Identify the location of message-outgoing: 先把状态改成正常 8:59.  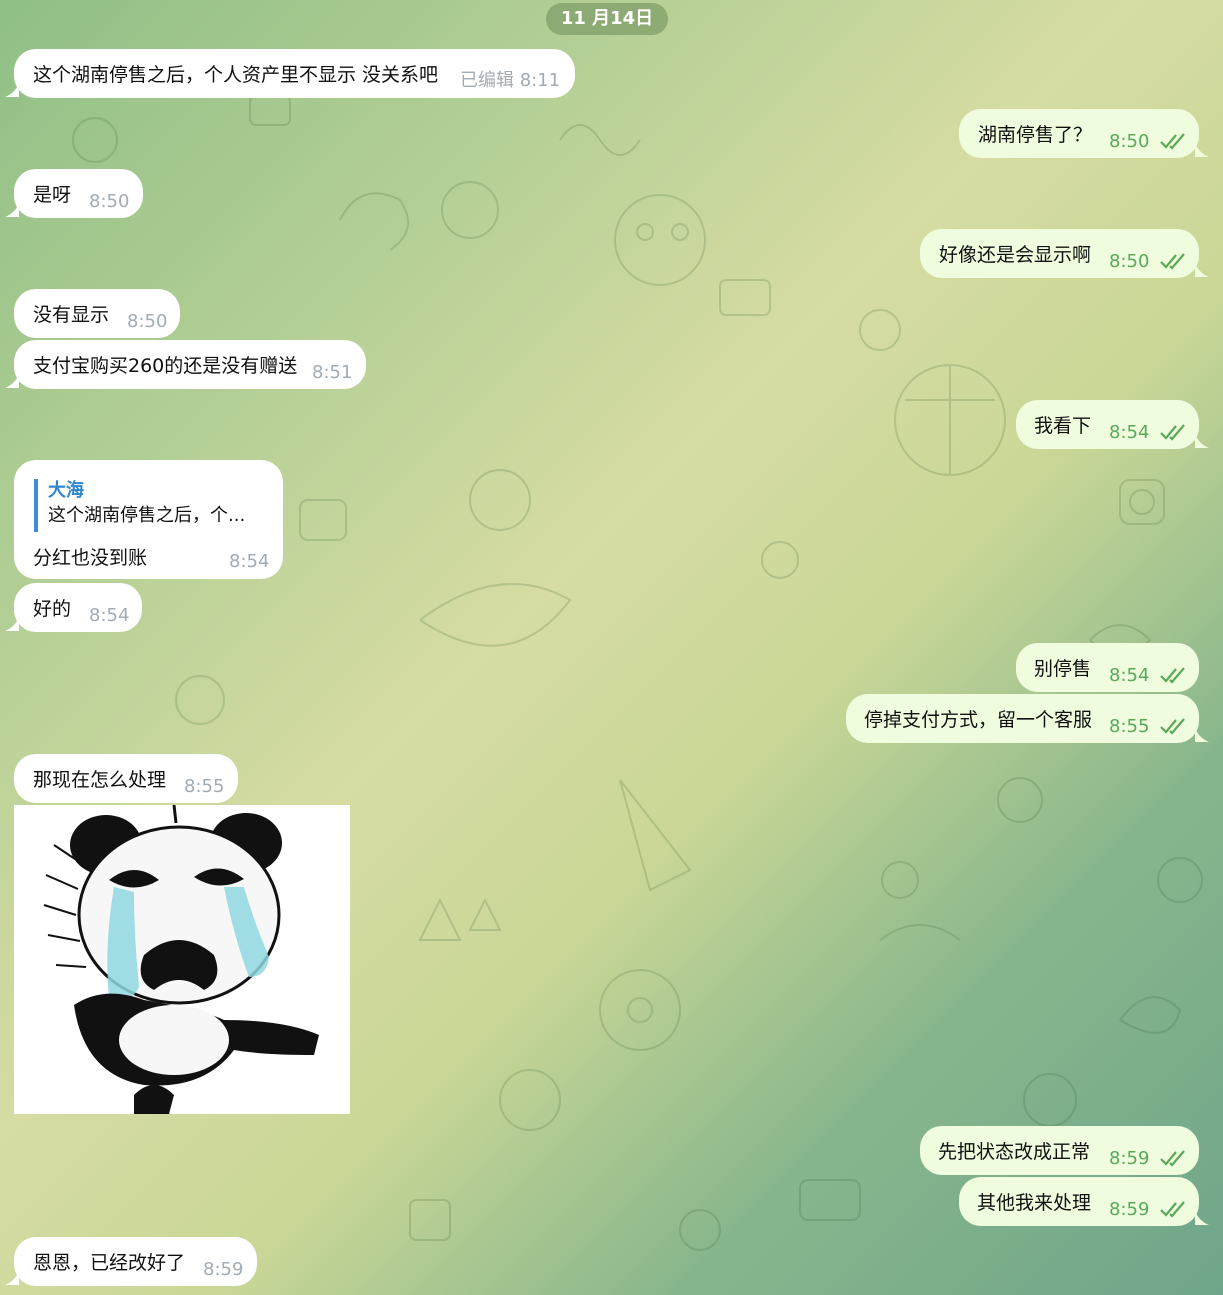
(1059, 1150).